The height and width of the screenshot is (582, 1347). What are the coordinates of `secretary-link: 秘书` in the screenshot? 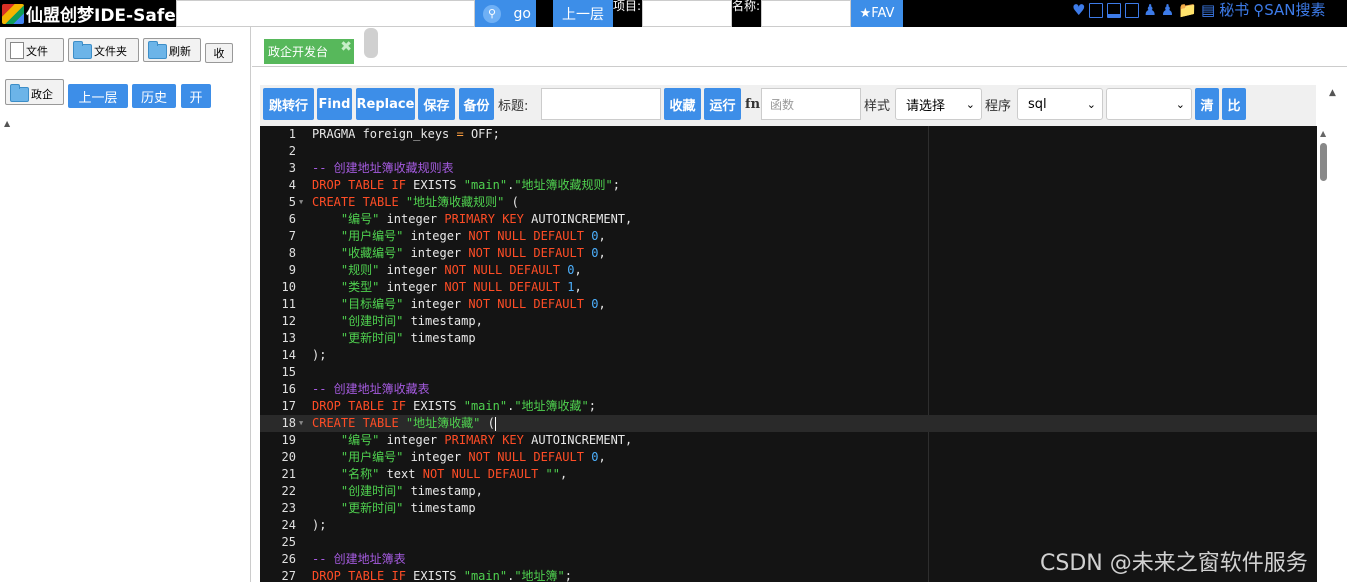 It's located at (1234, 10).